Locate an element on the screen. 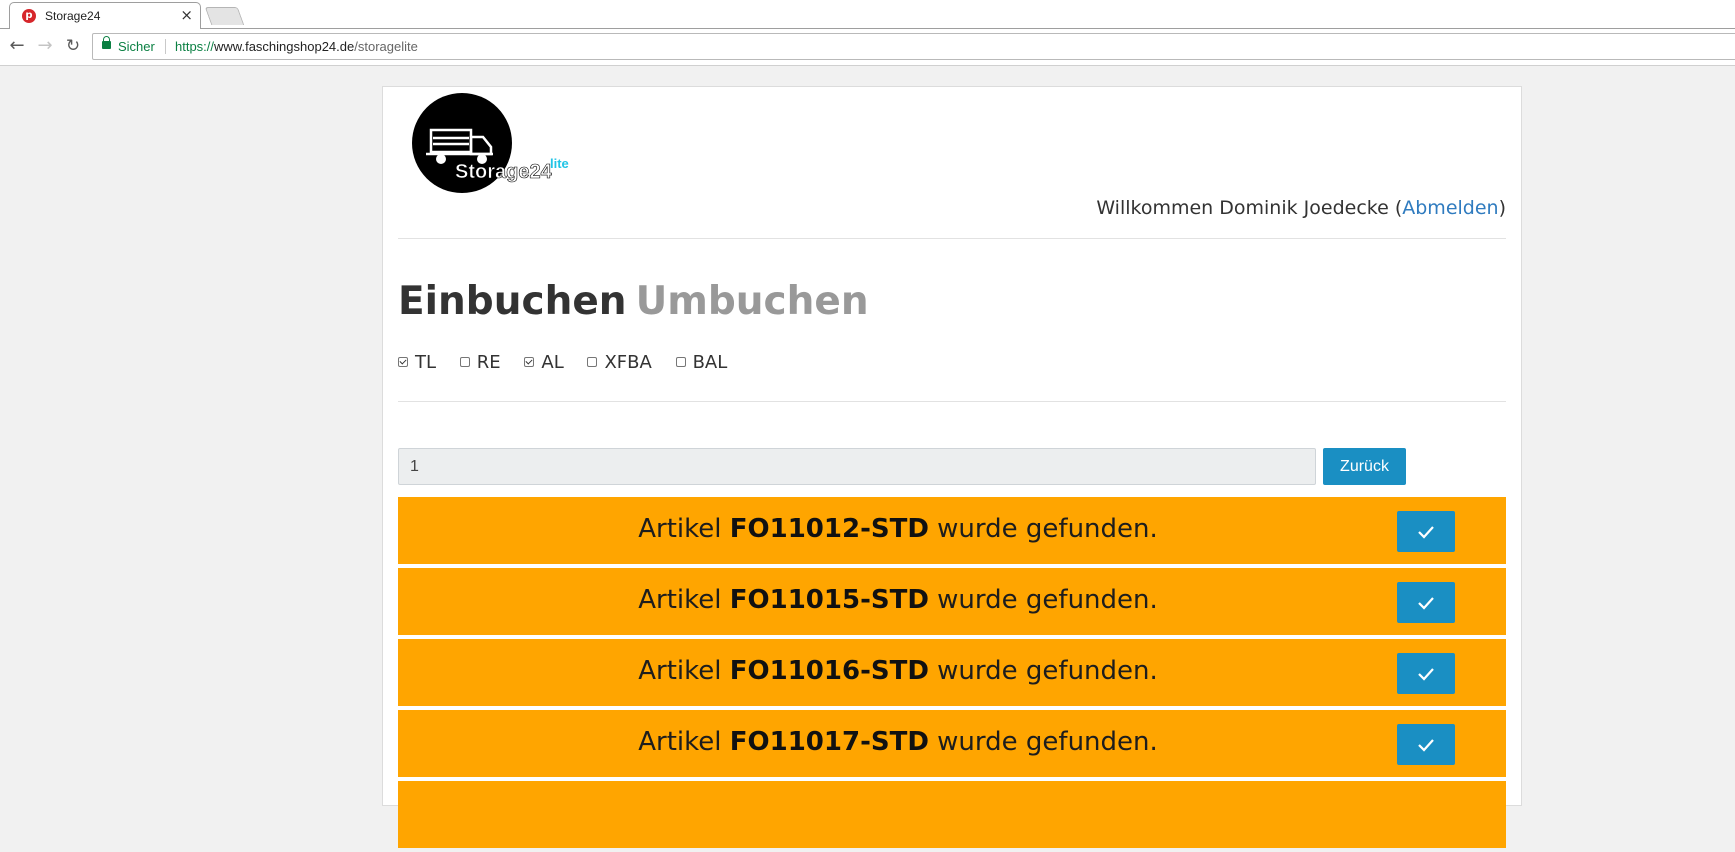  article-search-input is located at coordinates (857, 466).